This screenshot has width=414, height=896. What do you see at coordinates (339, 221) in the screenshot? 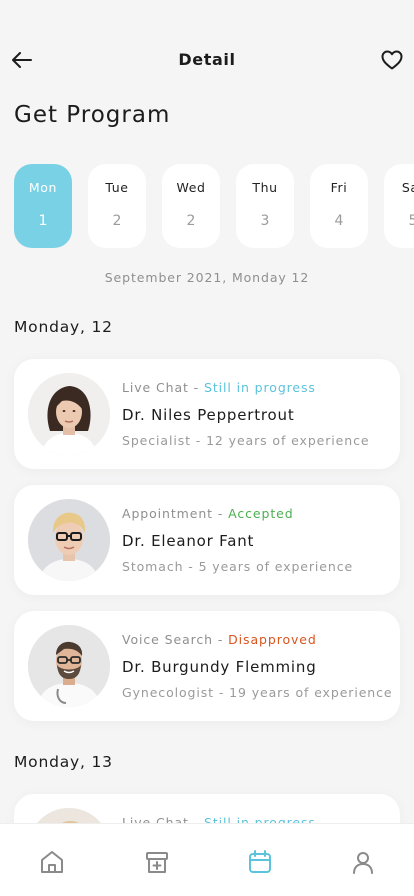
I see `day-number: 4` at bounding box center [339, 221].